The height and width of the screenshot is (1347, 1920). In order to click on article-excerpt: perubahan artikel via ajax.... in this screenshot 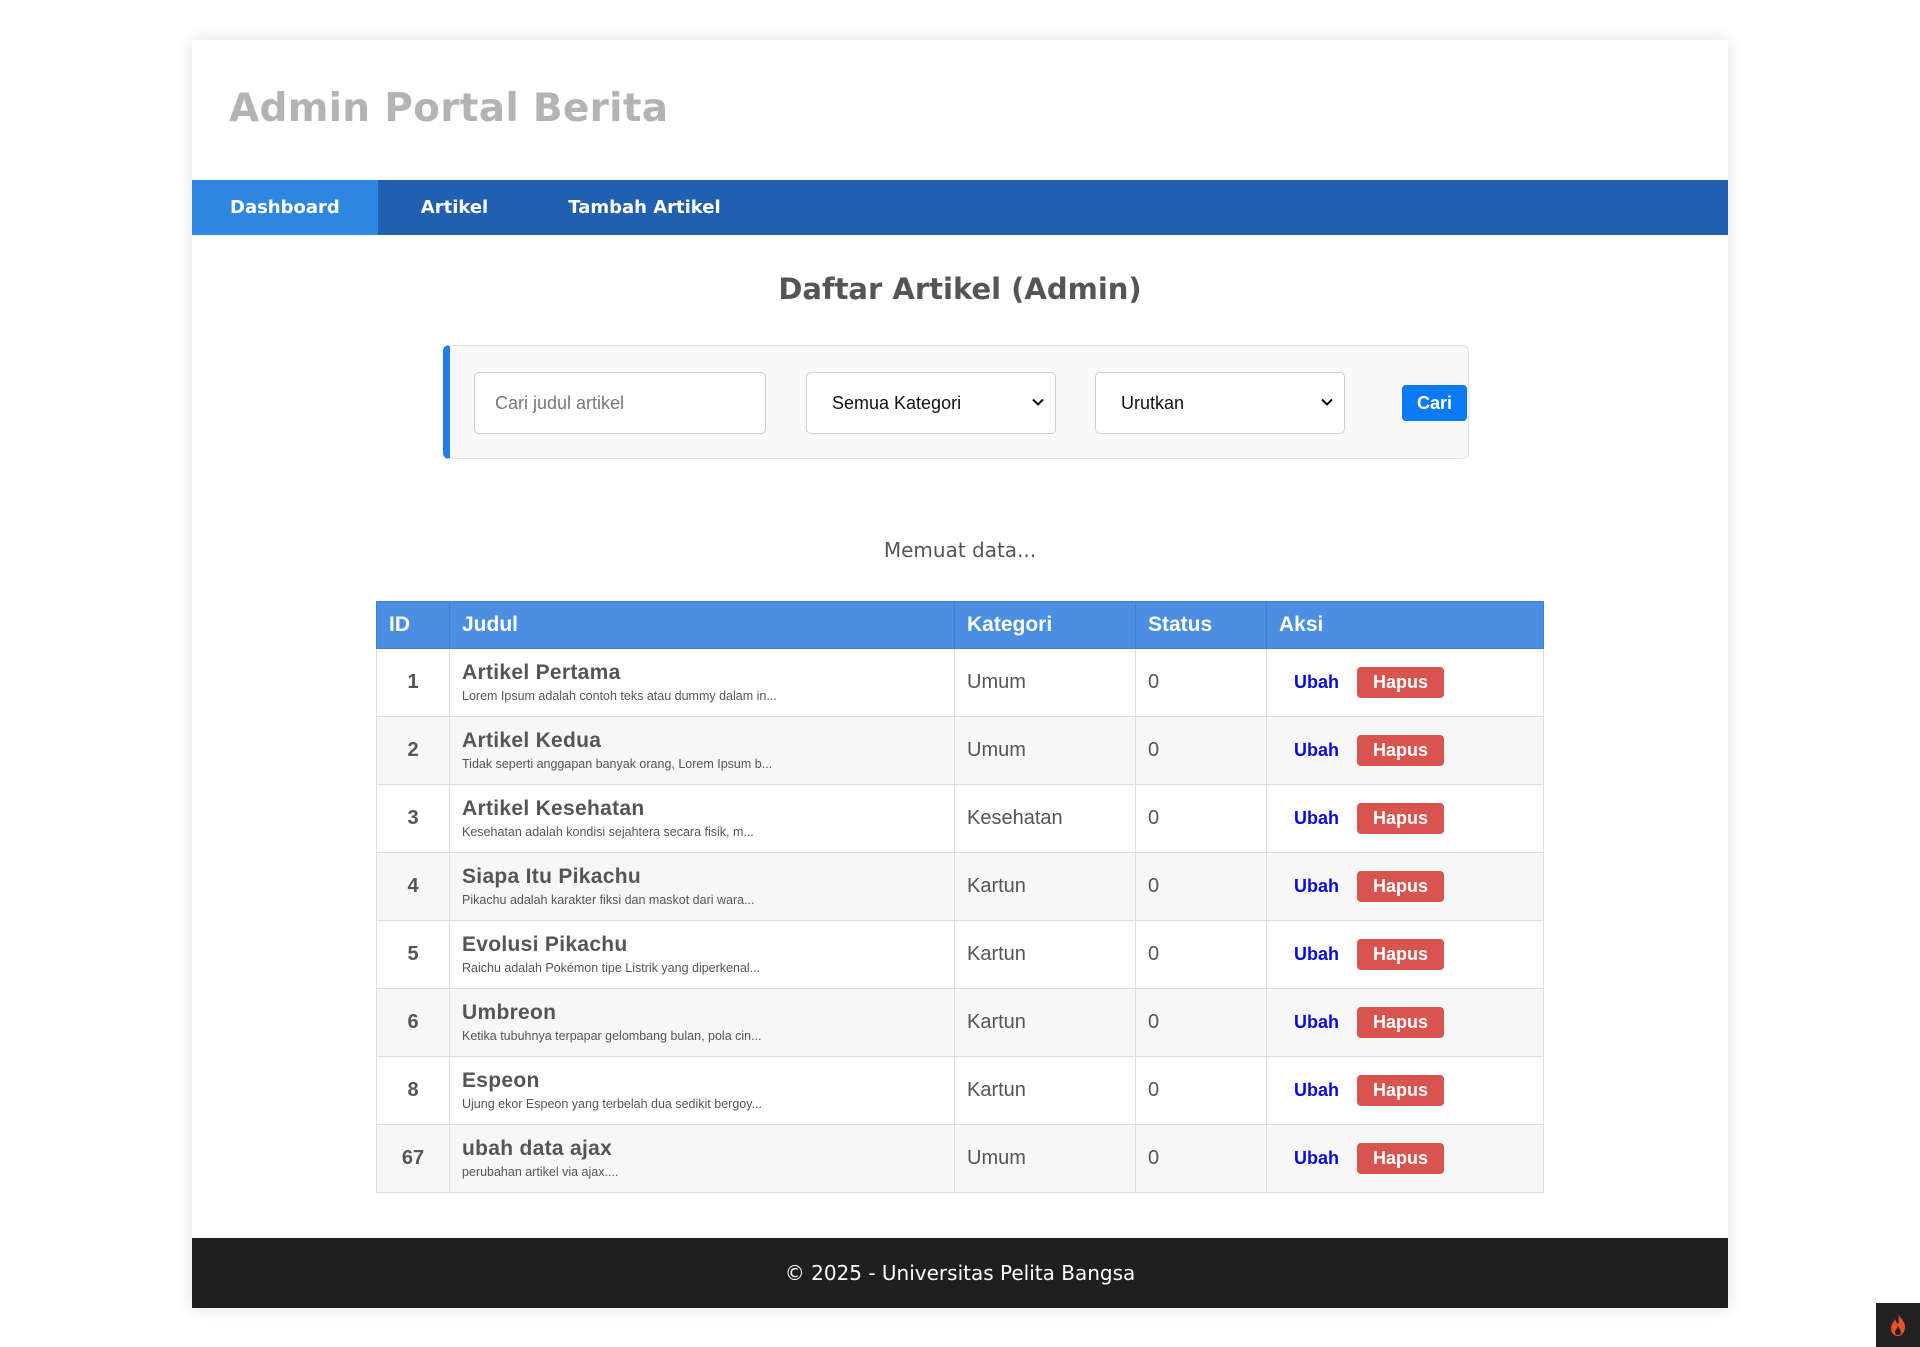, I will do `click(540, 1172)`.